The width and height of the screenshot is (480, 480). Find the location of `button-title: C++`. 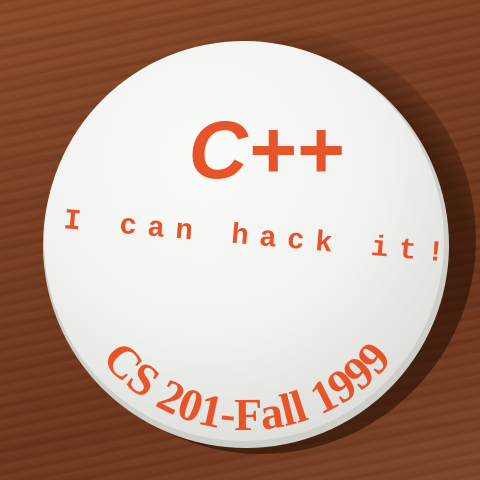

button-title: C++ is located at coordinates (266, 150).